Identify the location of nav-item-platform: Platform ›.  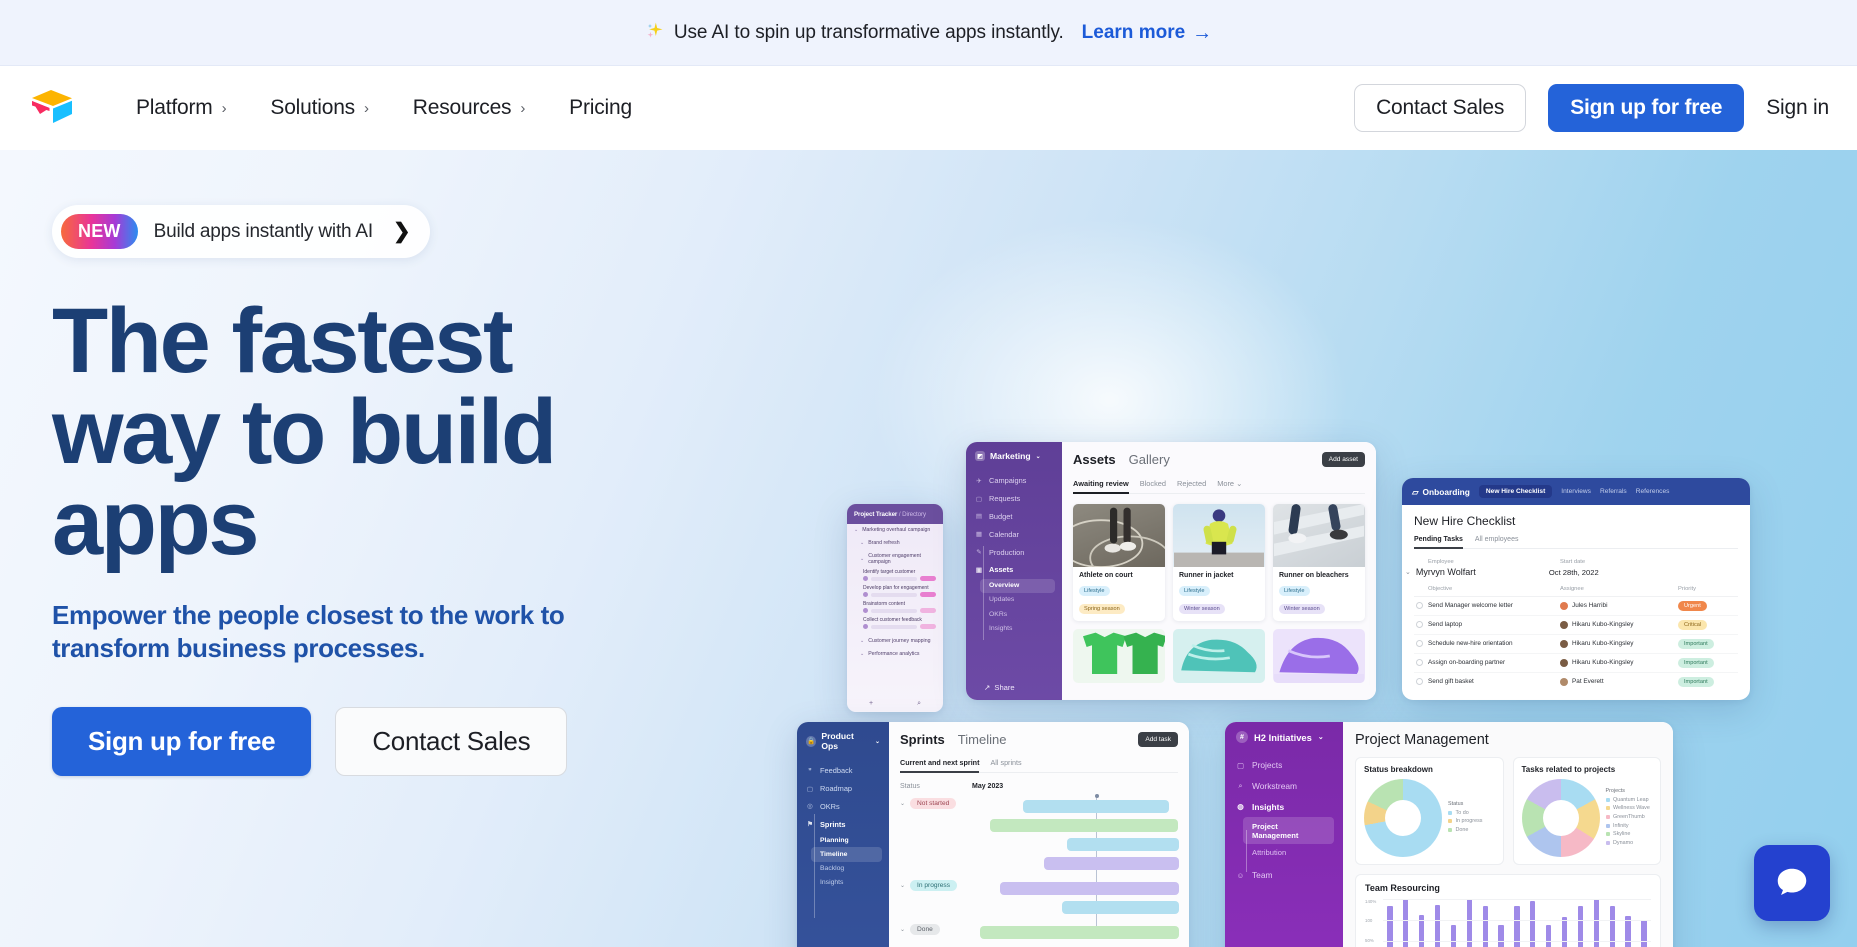
(181, 108).